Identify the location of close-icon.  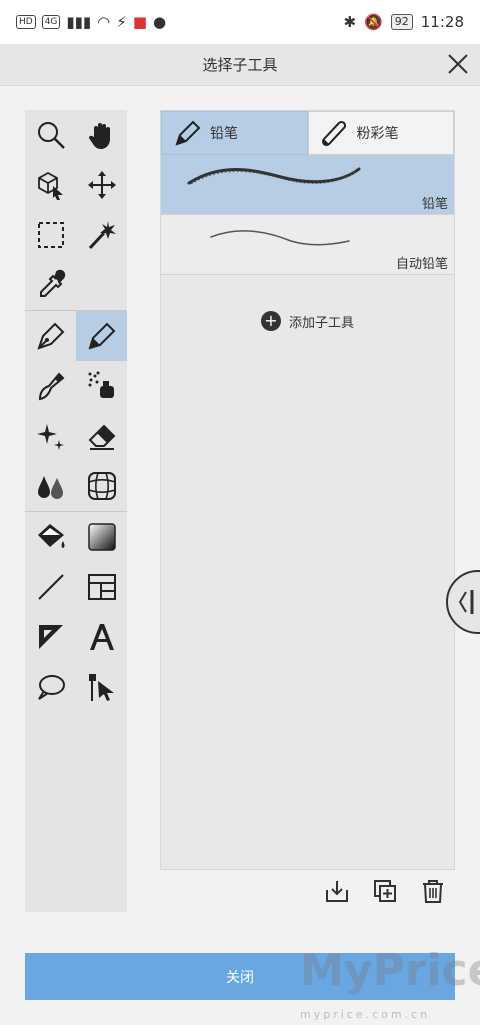
(458, 64).